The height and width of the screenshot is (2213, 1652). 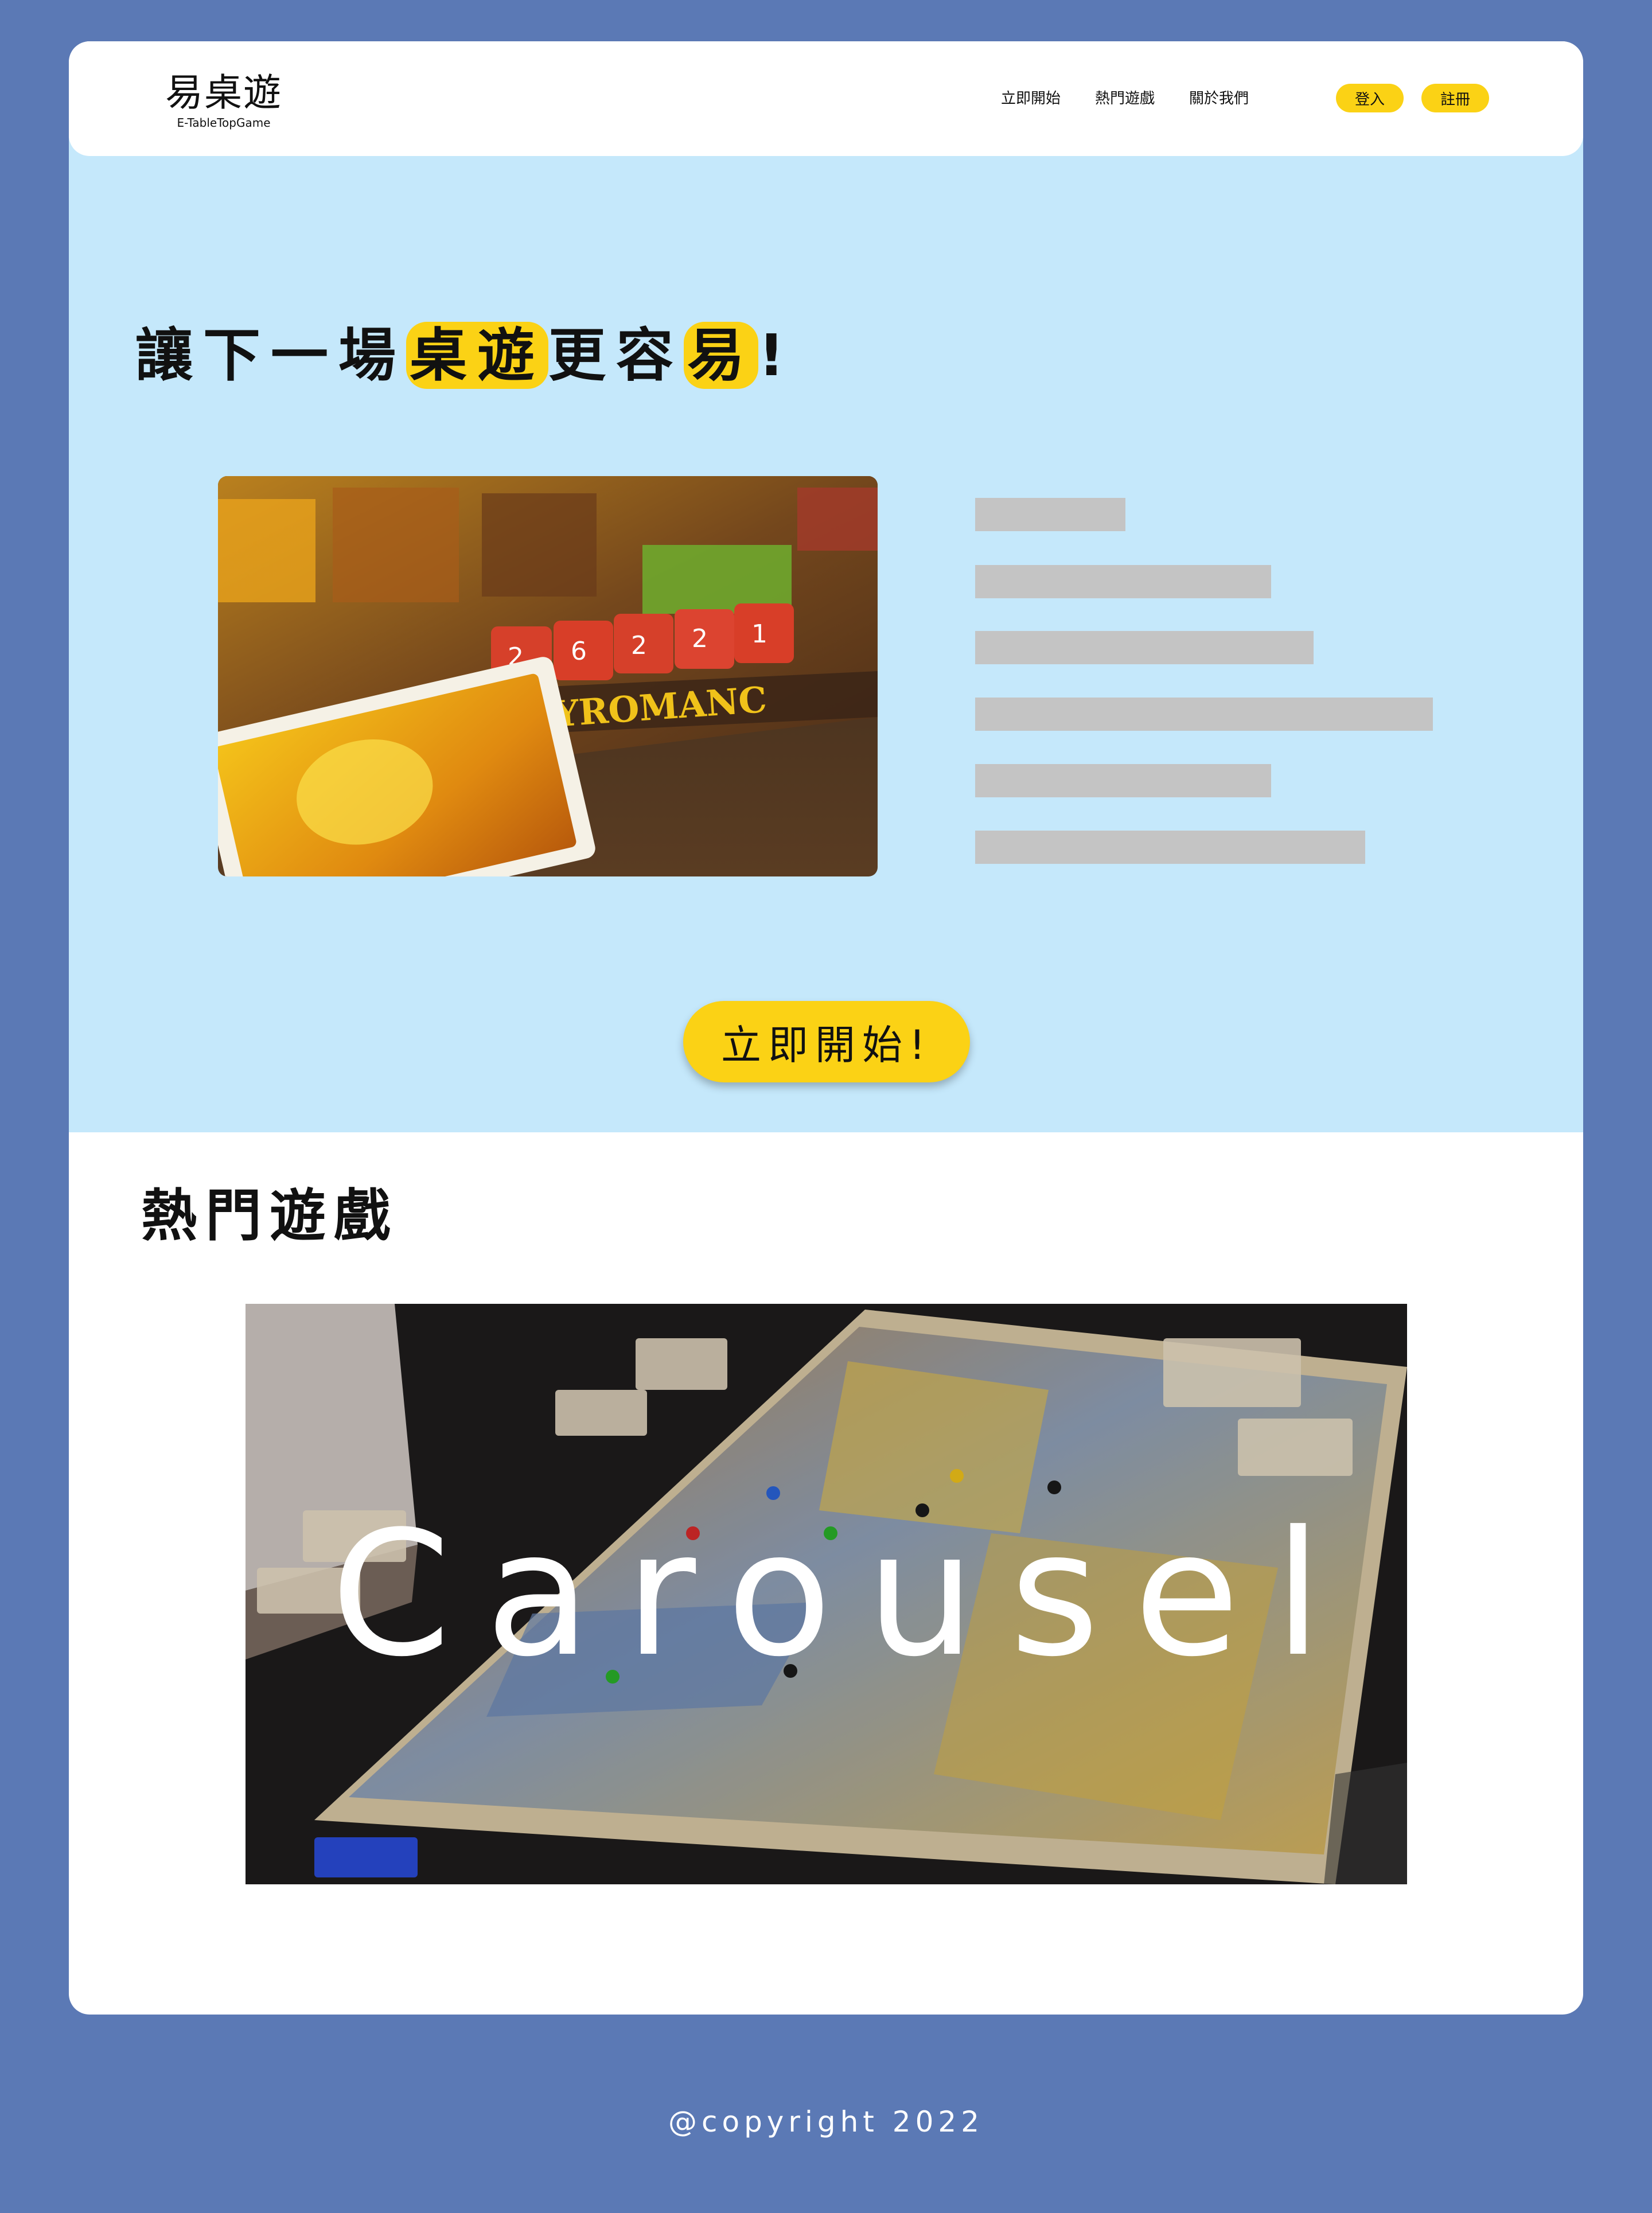 I want to click on nav-about-us: 關於我們, so click(x=1219, y=98).